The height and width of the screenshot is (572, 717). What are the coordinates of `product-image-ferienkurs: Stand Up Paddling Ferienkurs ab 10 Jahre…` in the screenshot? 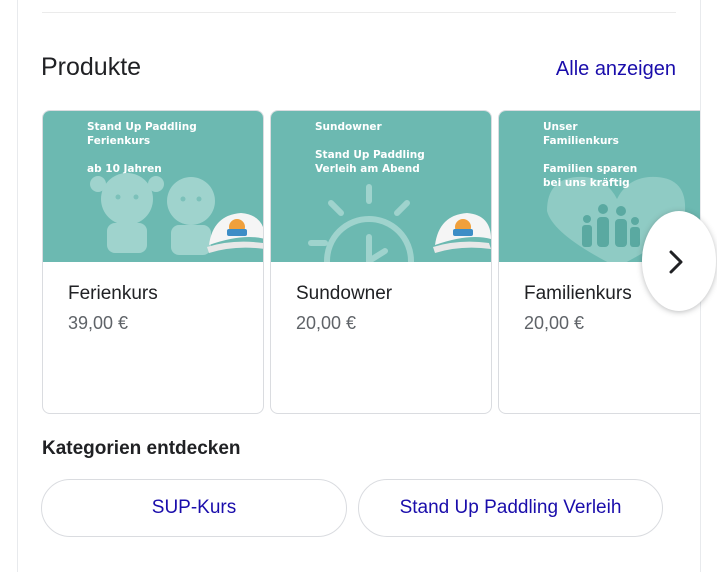 It's located at (153, 186).